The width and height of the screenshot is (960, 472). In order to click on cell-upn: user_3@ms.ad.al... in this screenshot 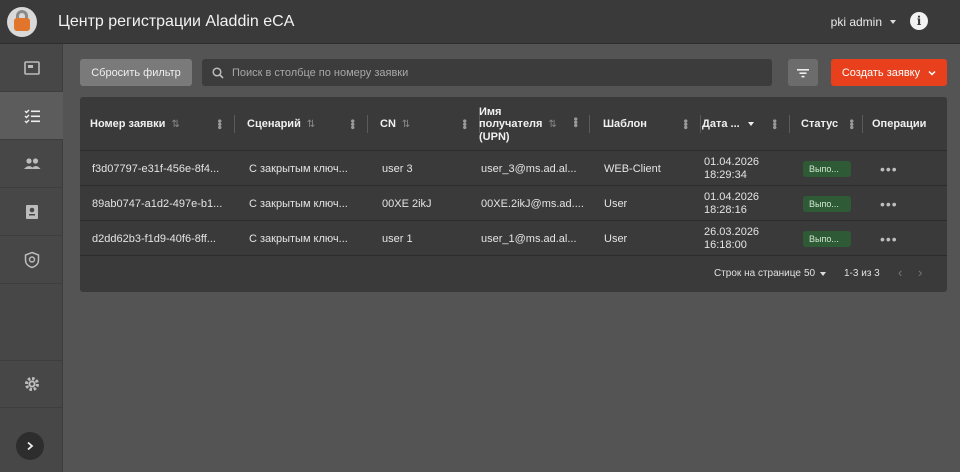, I will do `click(529, 168)`.